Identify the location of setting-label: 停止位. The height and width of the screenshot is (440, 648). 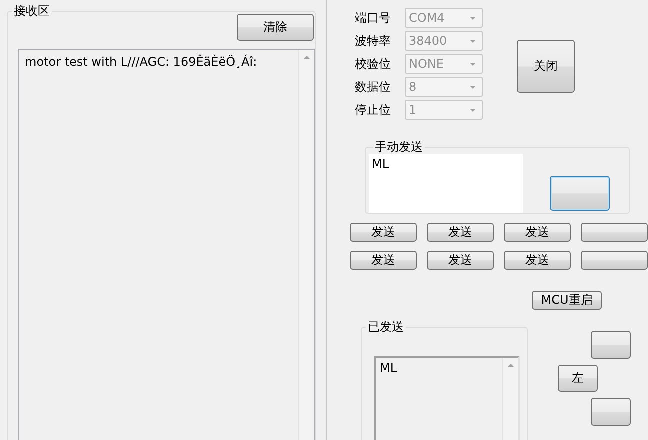
(373, 110).